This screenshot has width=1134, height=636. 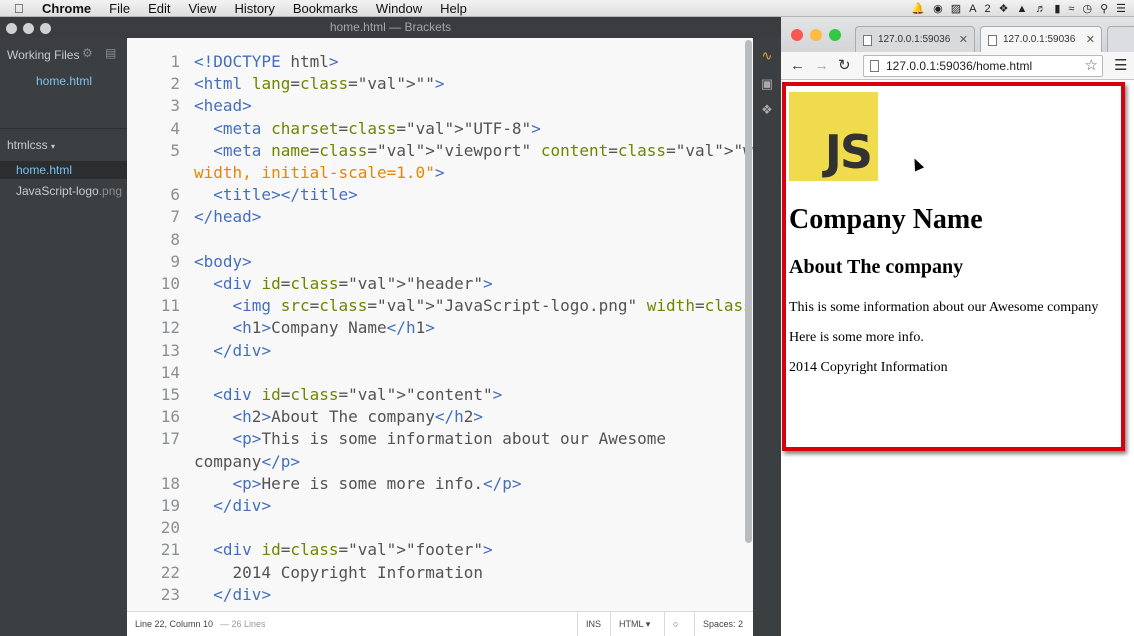 I want to click on live-preview-icon: ∿, so click(x=767, y=56).